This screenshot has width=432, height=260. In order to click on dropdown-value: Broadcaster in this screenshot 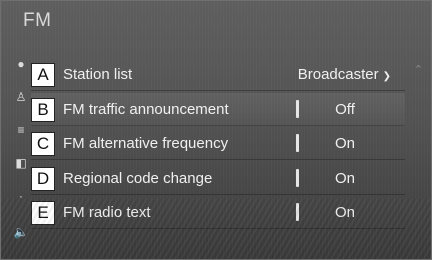, I will do `click(338, 74)`.